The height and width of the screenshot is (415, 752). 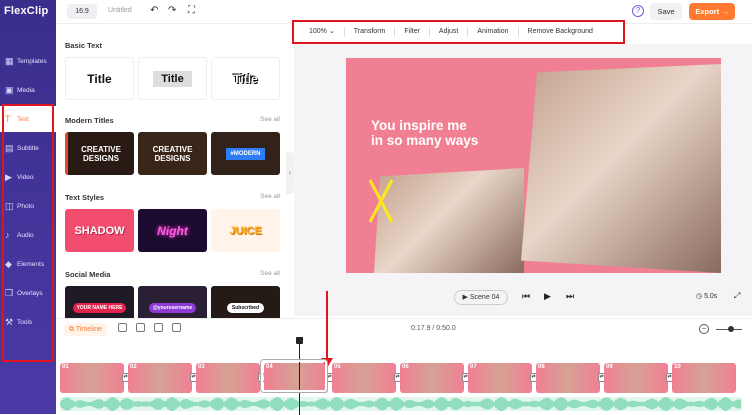 What do you see at coordinates (432, 378) in the screenshot?
I see `timeline-clip: 06` at bounding box center [432, 378].